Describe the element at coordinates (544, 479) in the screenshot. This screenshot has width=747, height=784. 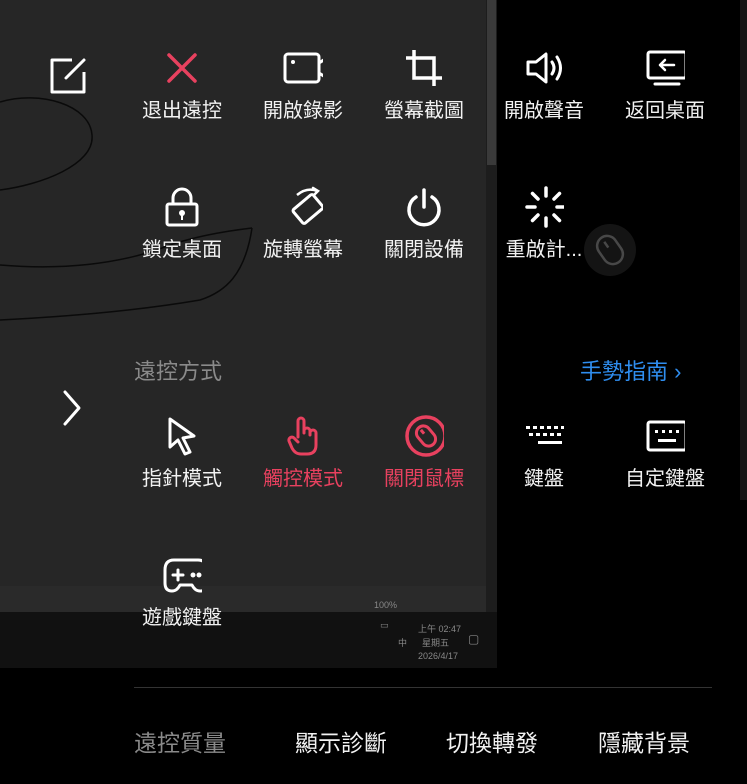
I see `keyboard-label: 鍵盤` at that location.